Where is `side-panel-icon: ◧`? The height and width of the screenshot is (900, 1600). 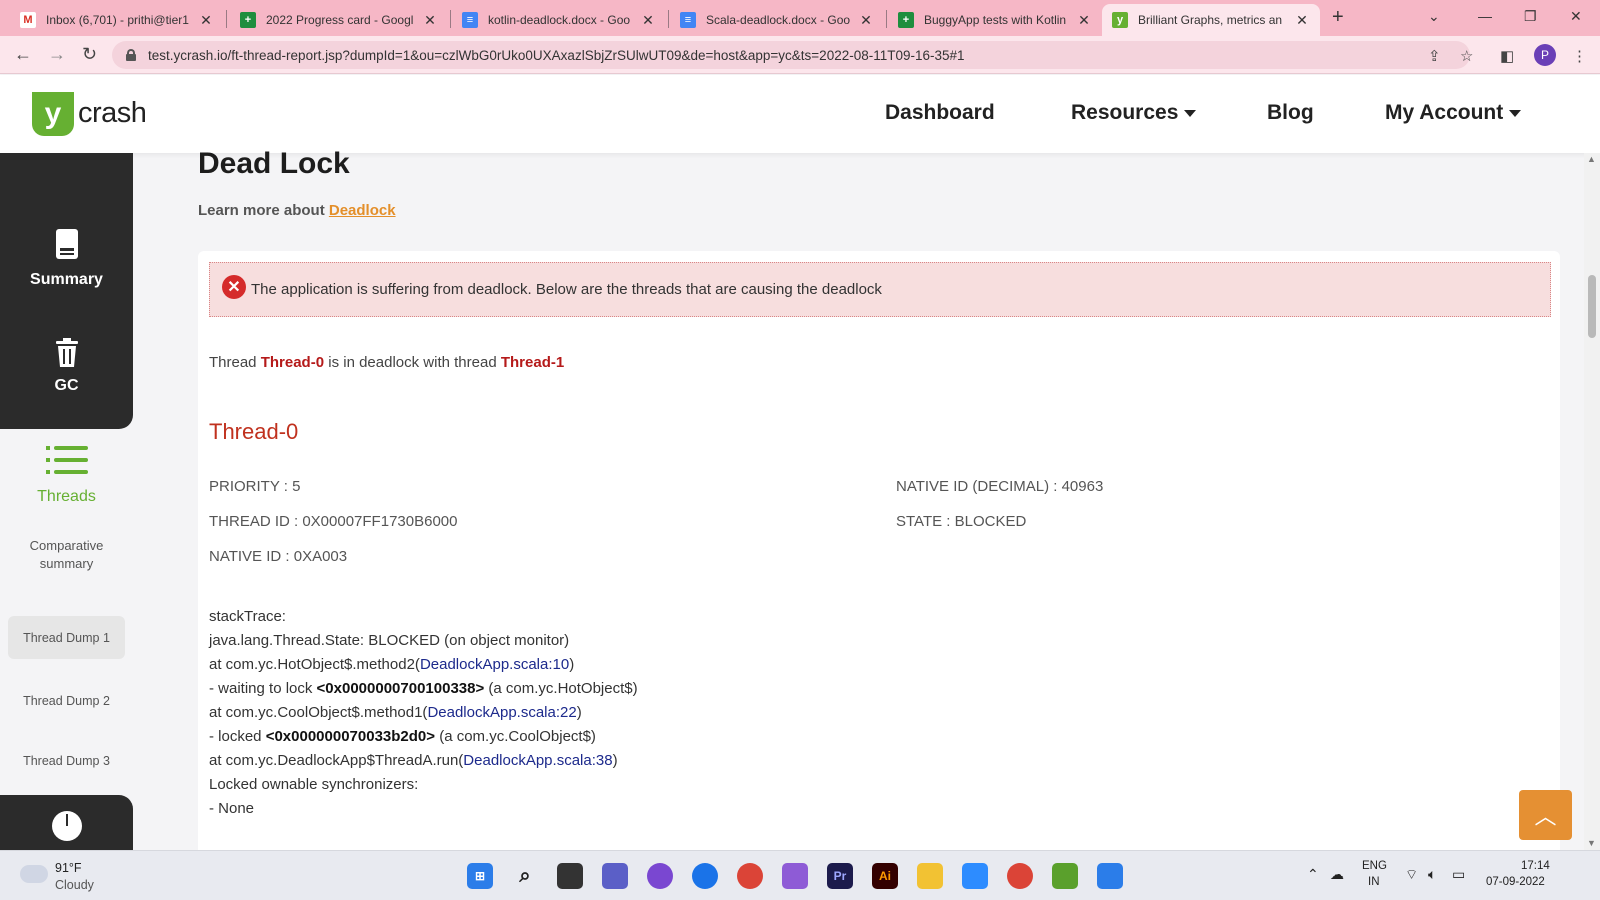 side-panel-icon: ◧ is located at coordinates (1507, 56).